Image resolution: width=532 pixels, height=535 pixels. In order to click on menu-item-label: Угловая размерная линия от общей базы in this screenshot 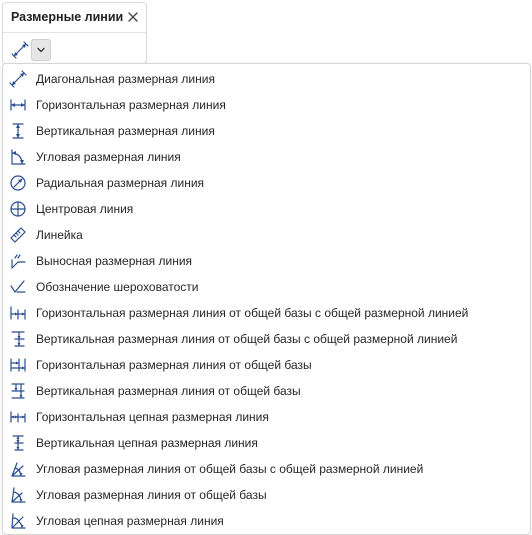, I will do `click(151, 495)`.